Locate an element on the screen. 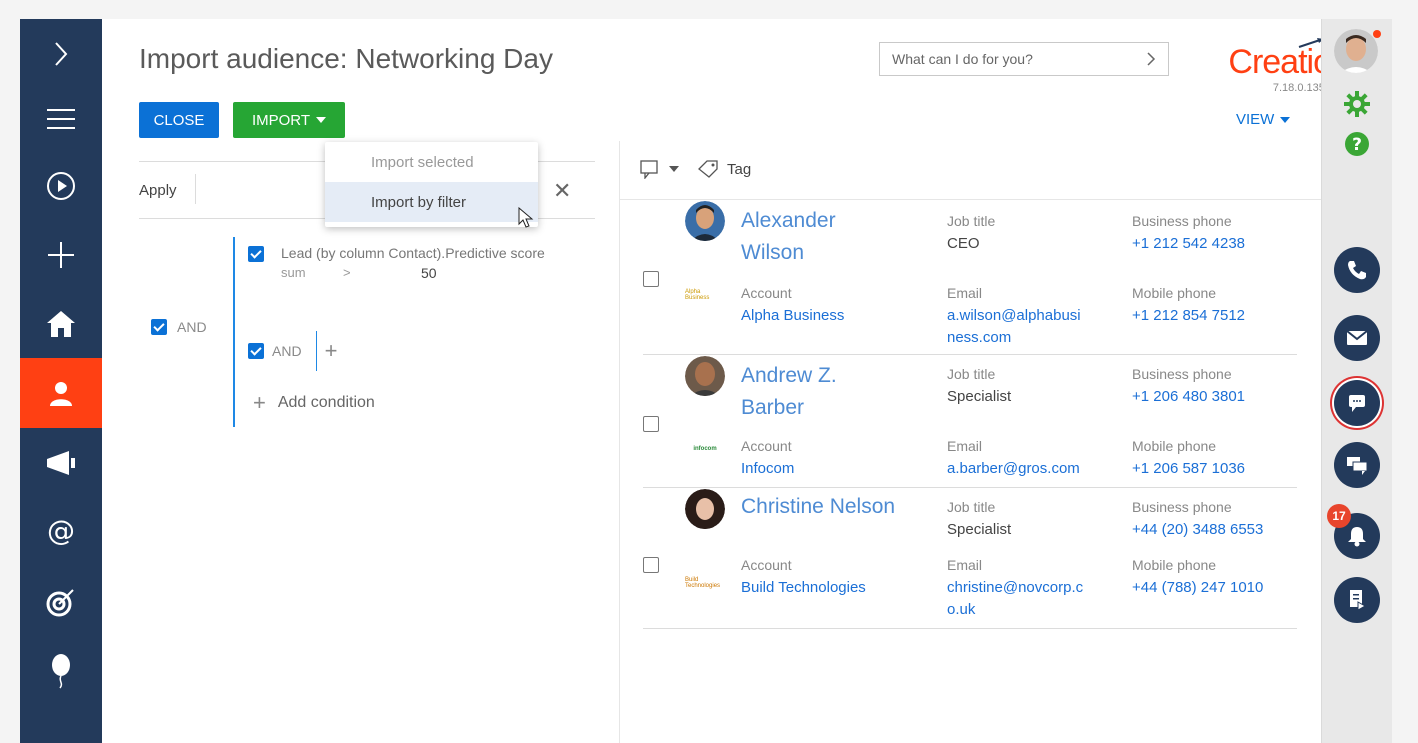  messages-icon is located at coordinates (1357, 466).